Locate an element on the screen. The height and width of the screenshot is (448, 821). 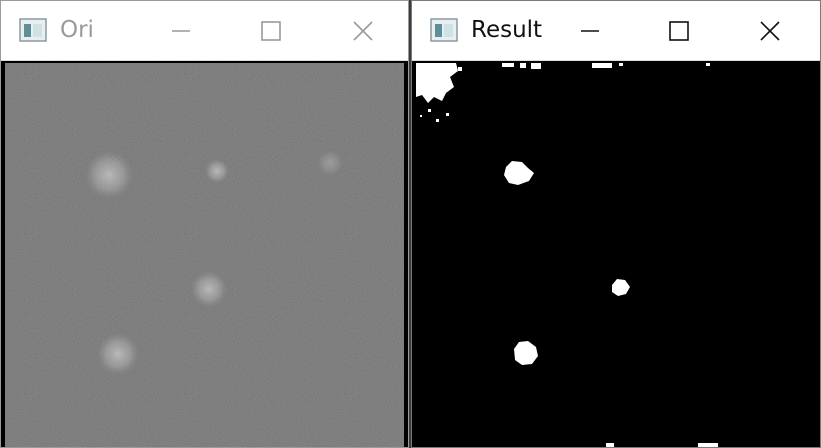
window-title: Result is located at coordinates (507, 30).